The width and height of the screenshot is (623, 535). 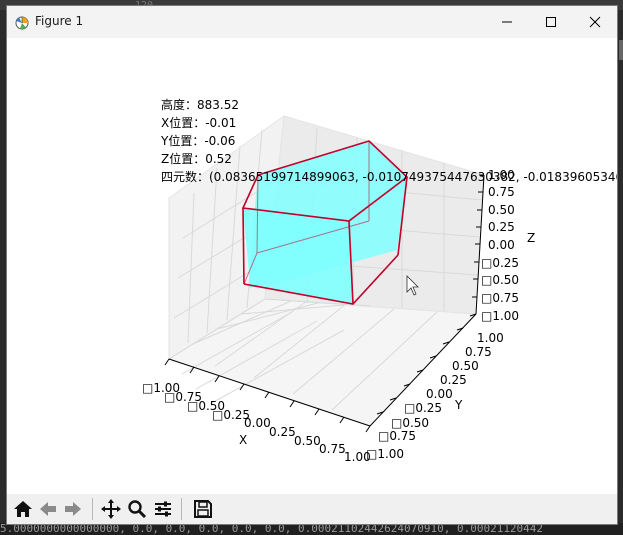 I want to click on z-tick-label: 0.25, so click(x=501, y=227).